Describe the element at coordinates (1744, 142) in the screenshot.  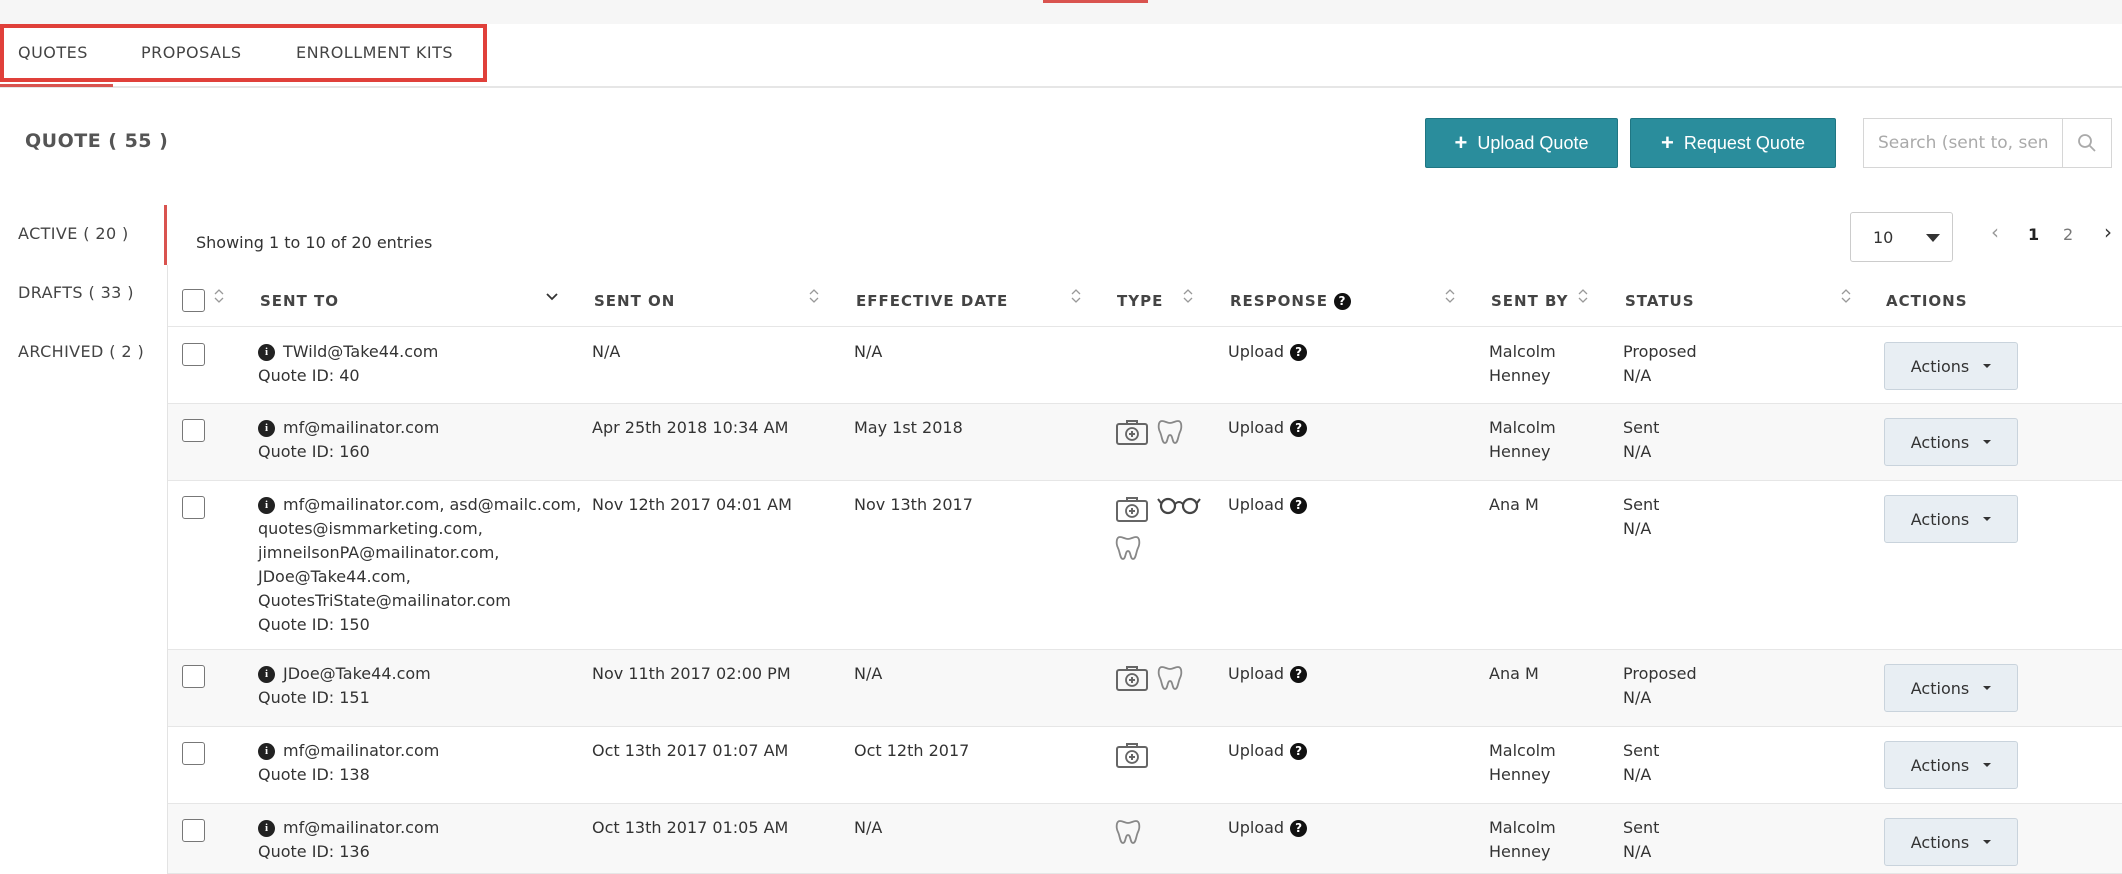
I see `request-quote-label: Request Quote` at that location.